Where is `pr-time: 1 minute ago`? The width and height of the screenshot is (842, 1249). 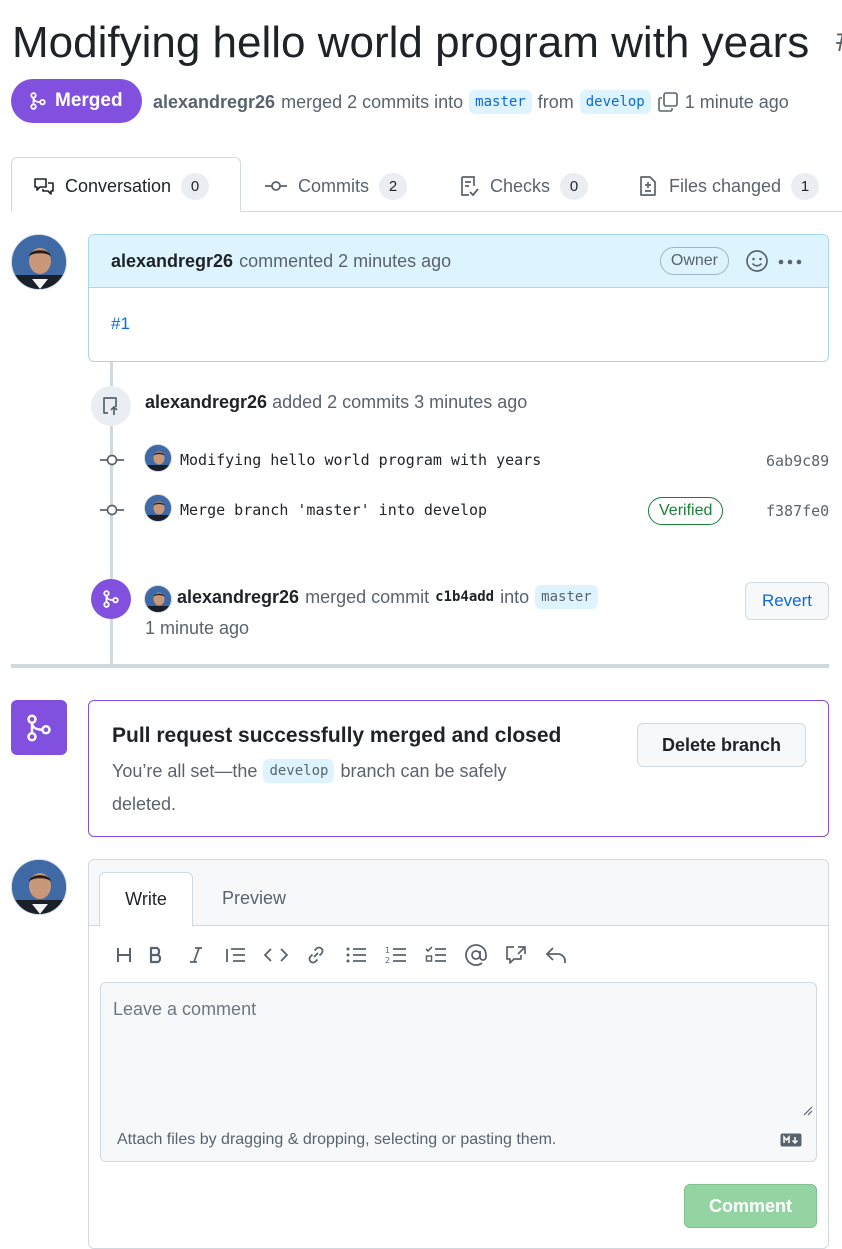 pr-time: 1 minute ago is located at coordinates (736, 101).